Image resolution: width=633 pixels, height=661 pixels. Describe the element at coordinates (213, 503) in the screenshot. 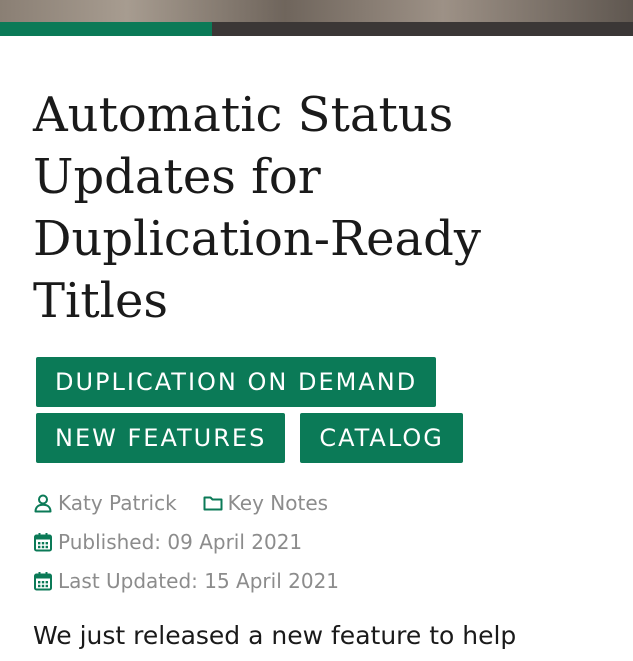

I see `folder-icon` at that location.